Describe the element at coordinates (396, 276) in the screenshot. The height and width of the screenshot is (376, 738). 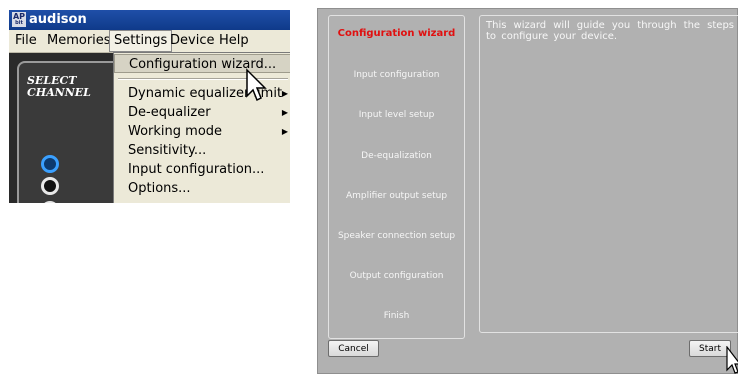
I see `wizard-step-output-configuration: Output configuration` at that location.